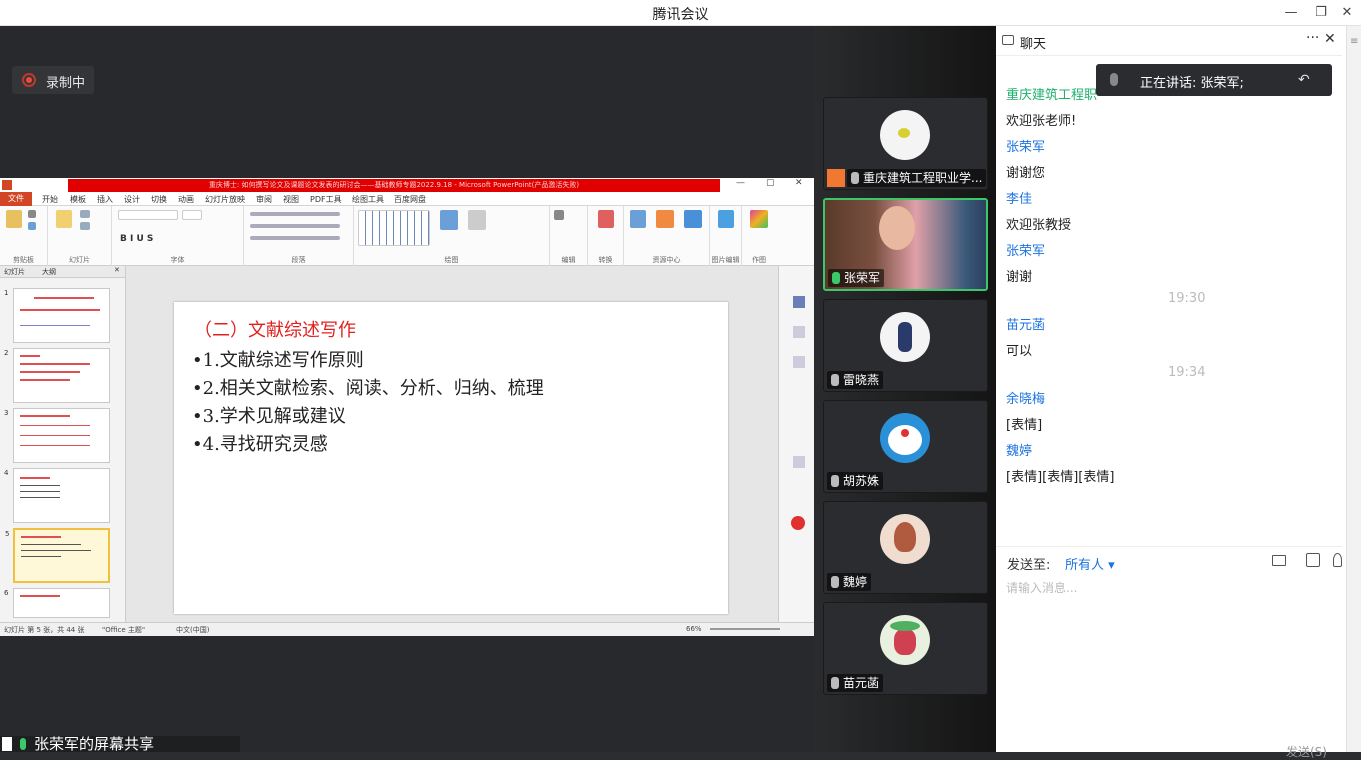 Image resolution: width=1361 pixels, height=760 pixels. What do you see at coordinates (666, 260) in the screenshot?
I see `ribbon-group-label: 资源中心` at bounding box center [666, 260].